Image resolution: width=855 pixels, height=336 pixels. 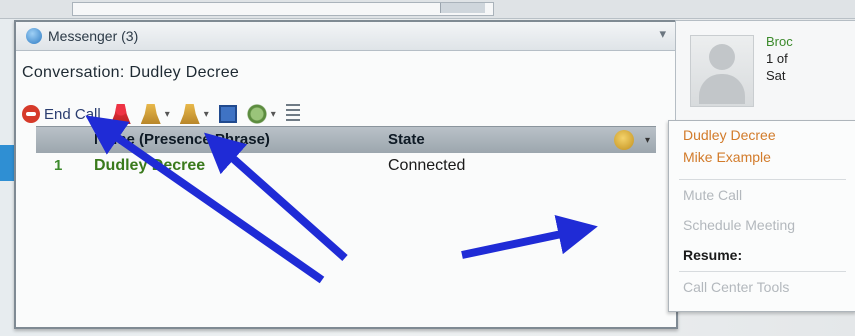 What do you see at coordinates (529, 237) in the screenshot?
I see `arrow-to-menu` at bounding box center [529, 237].